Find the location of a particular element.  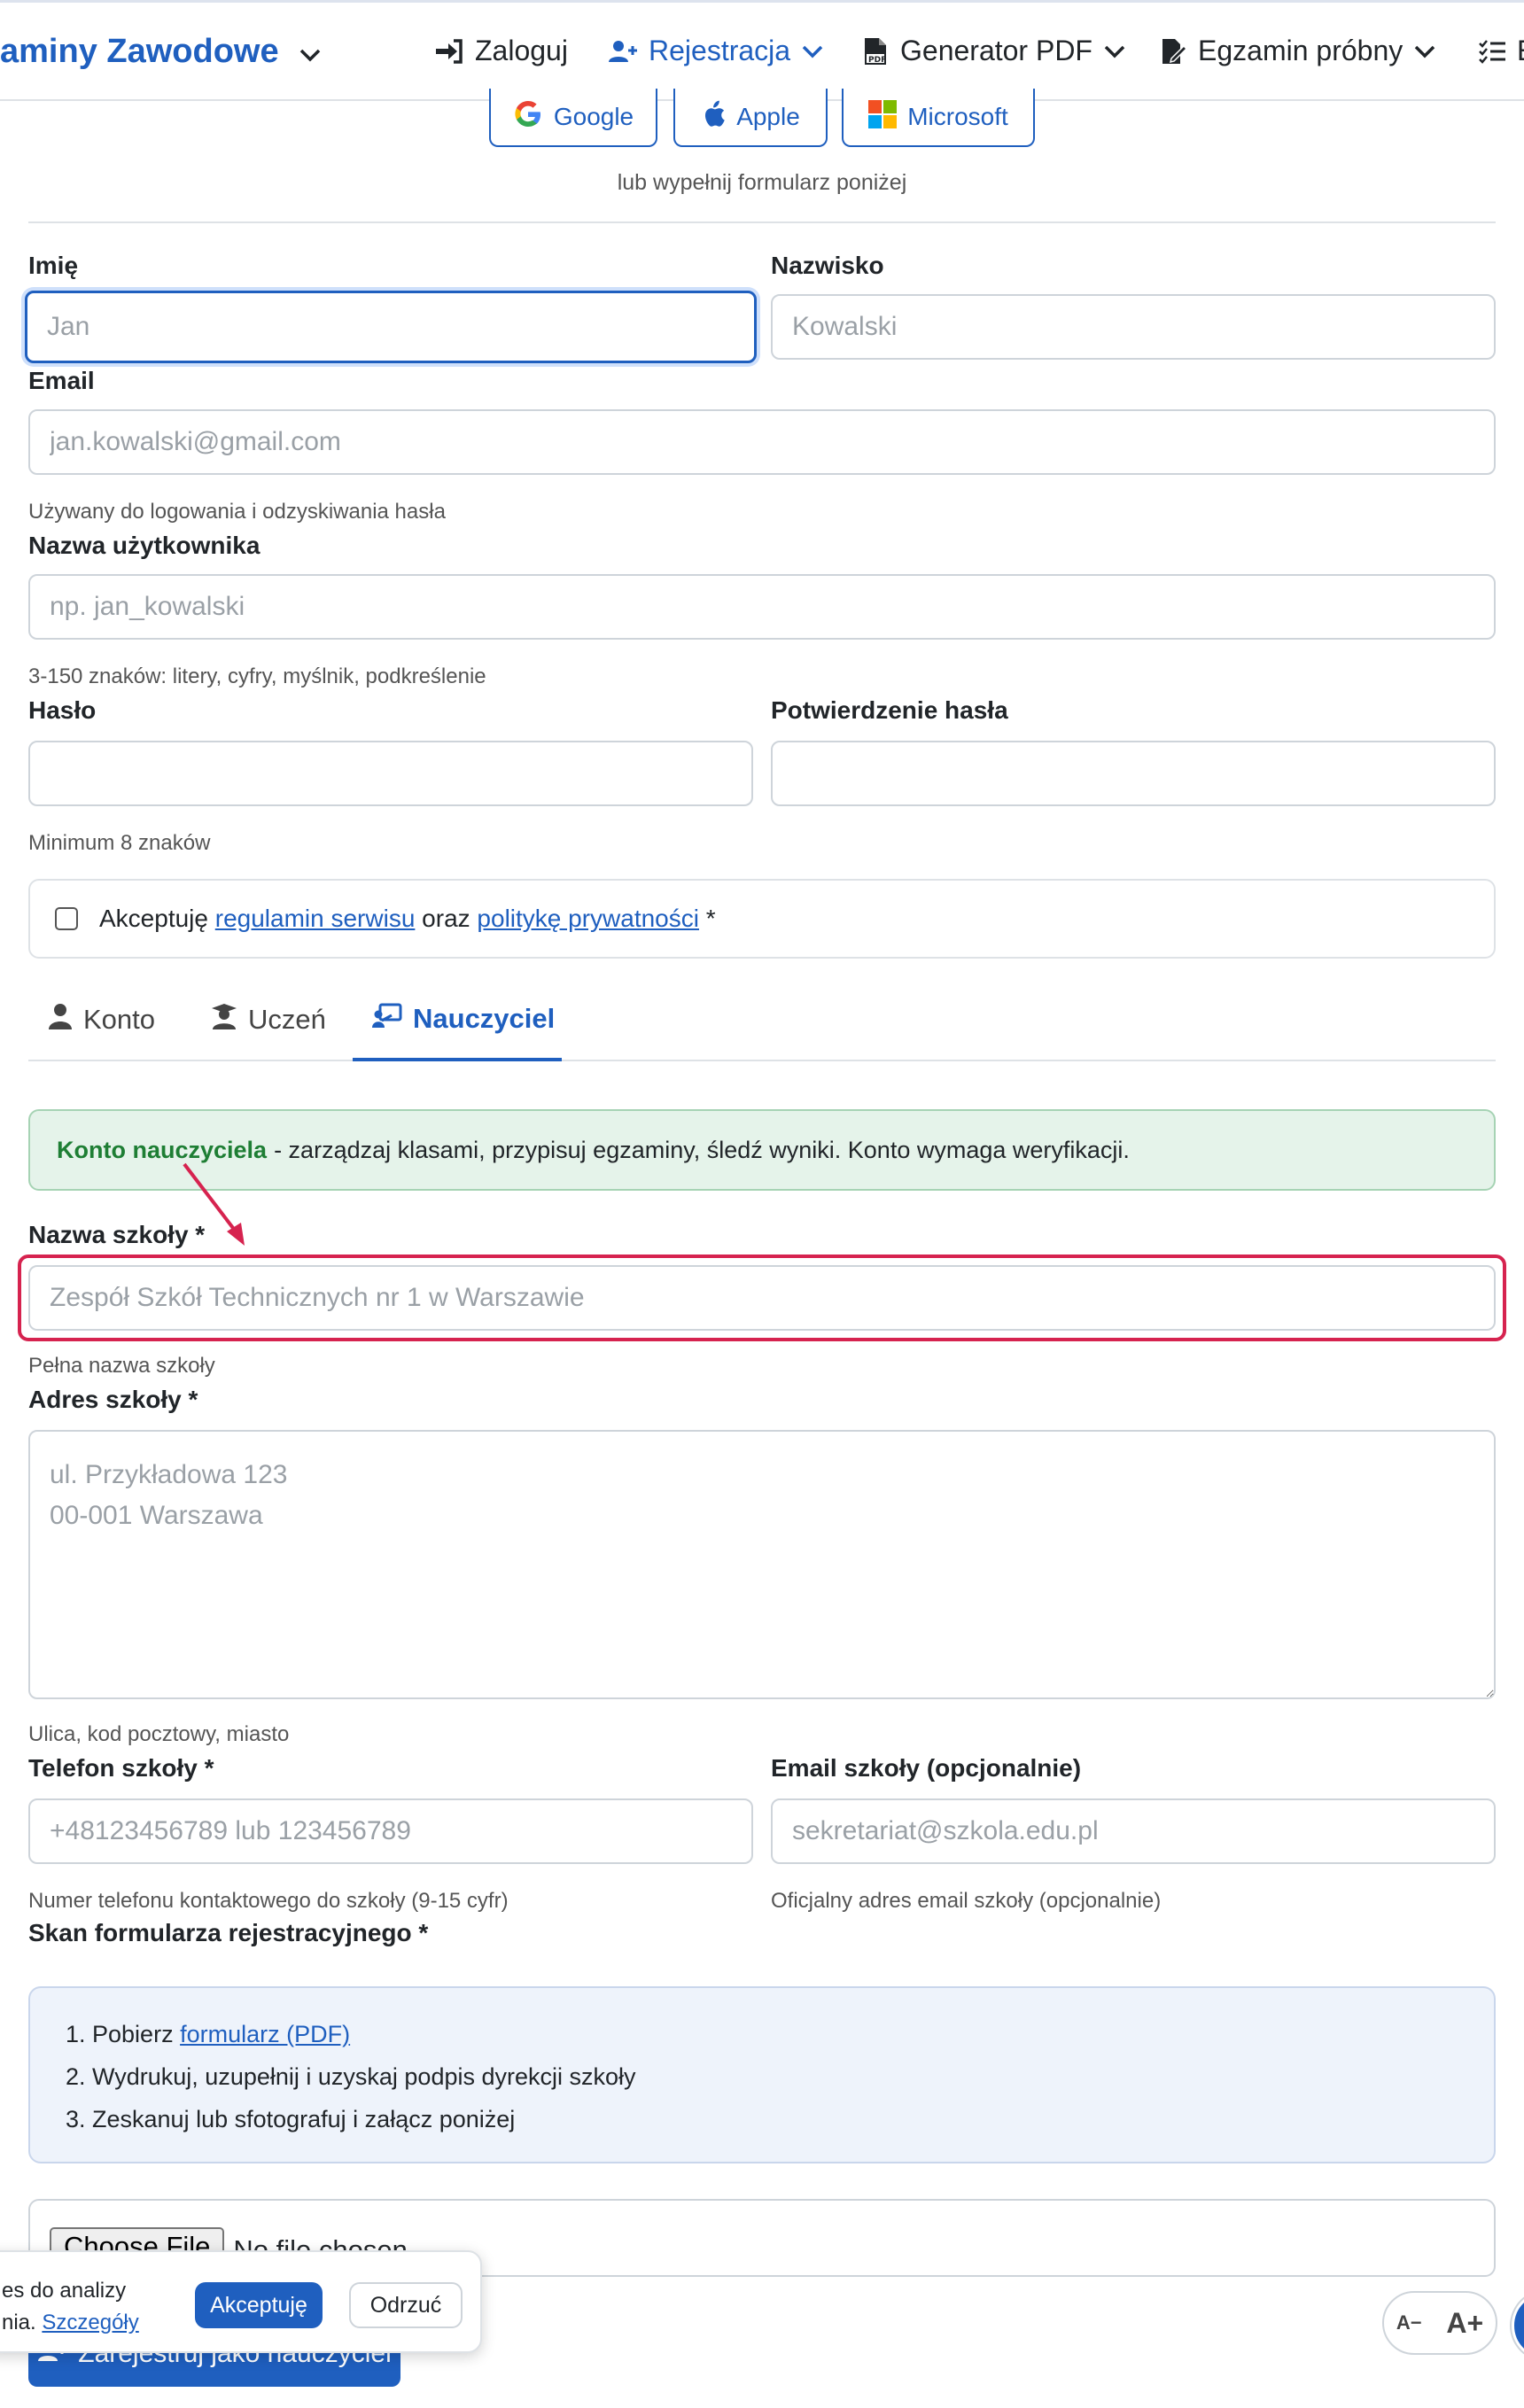

password-help: Minimum 8 znaków is located at coordinates (119, 843).